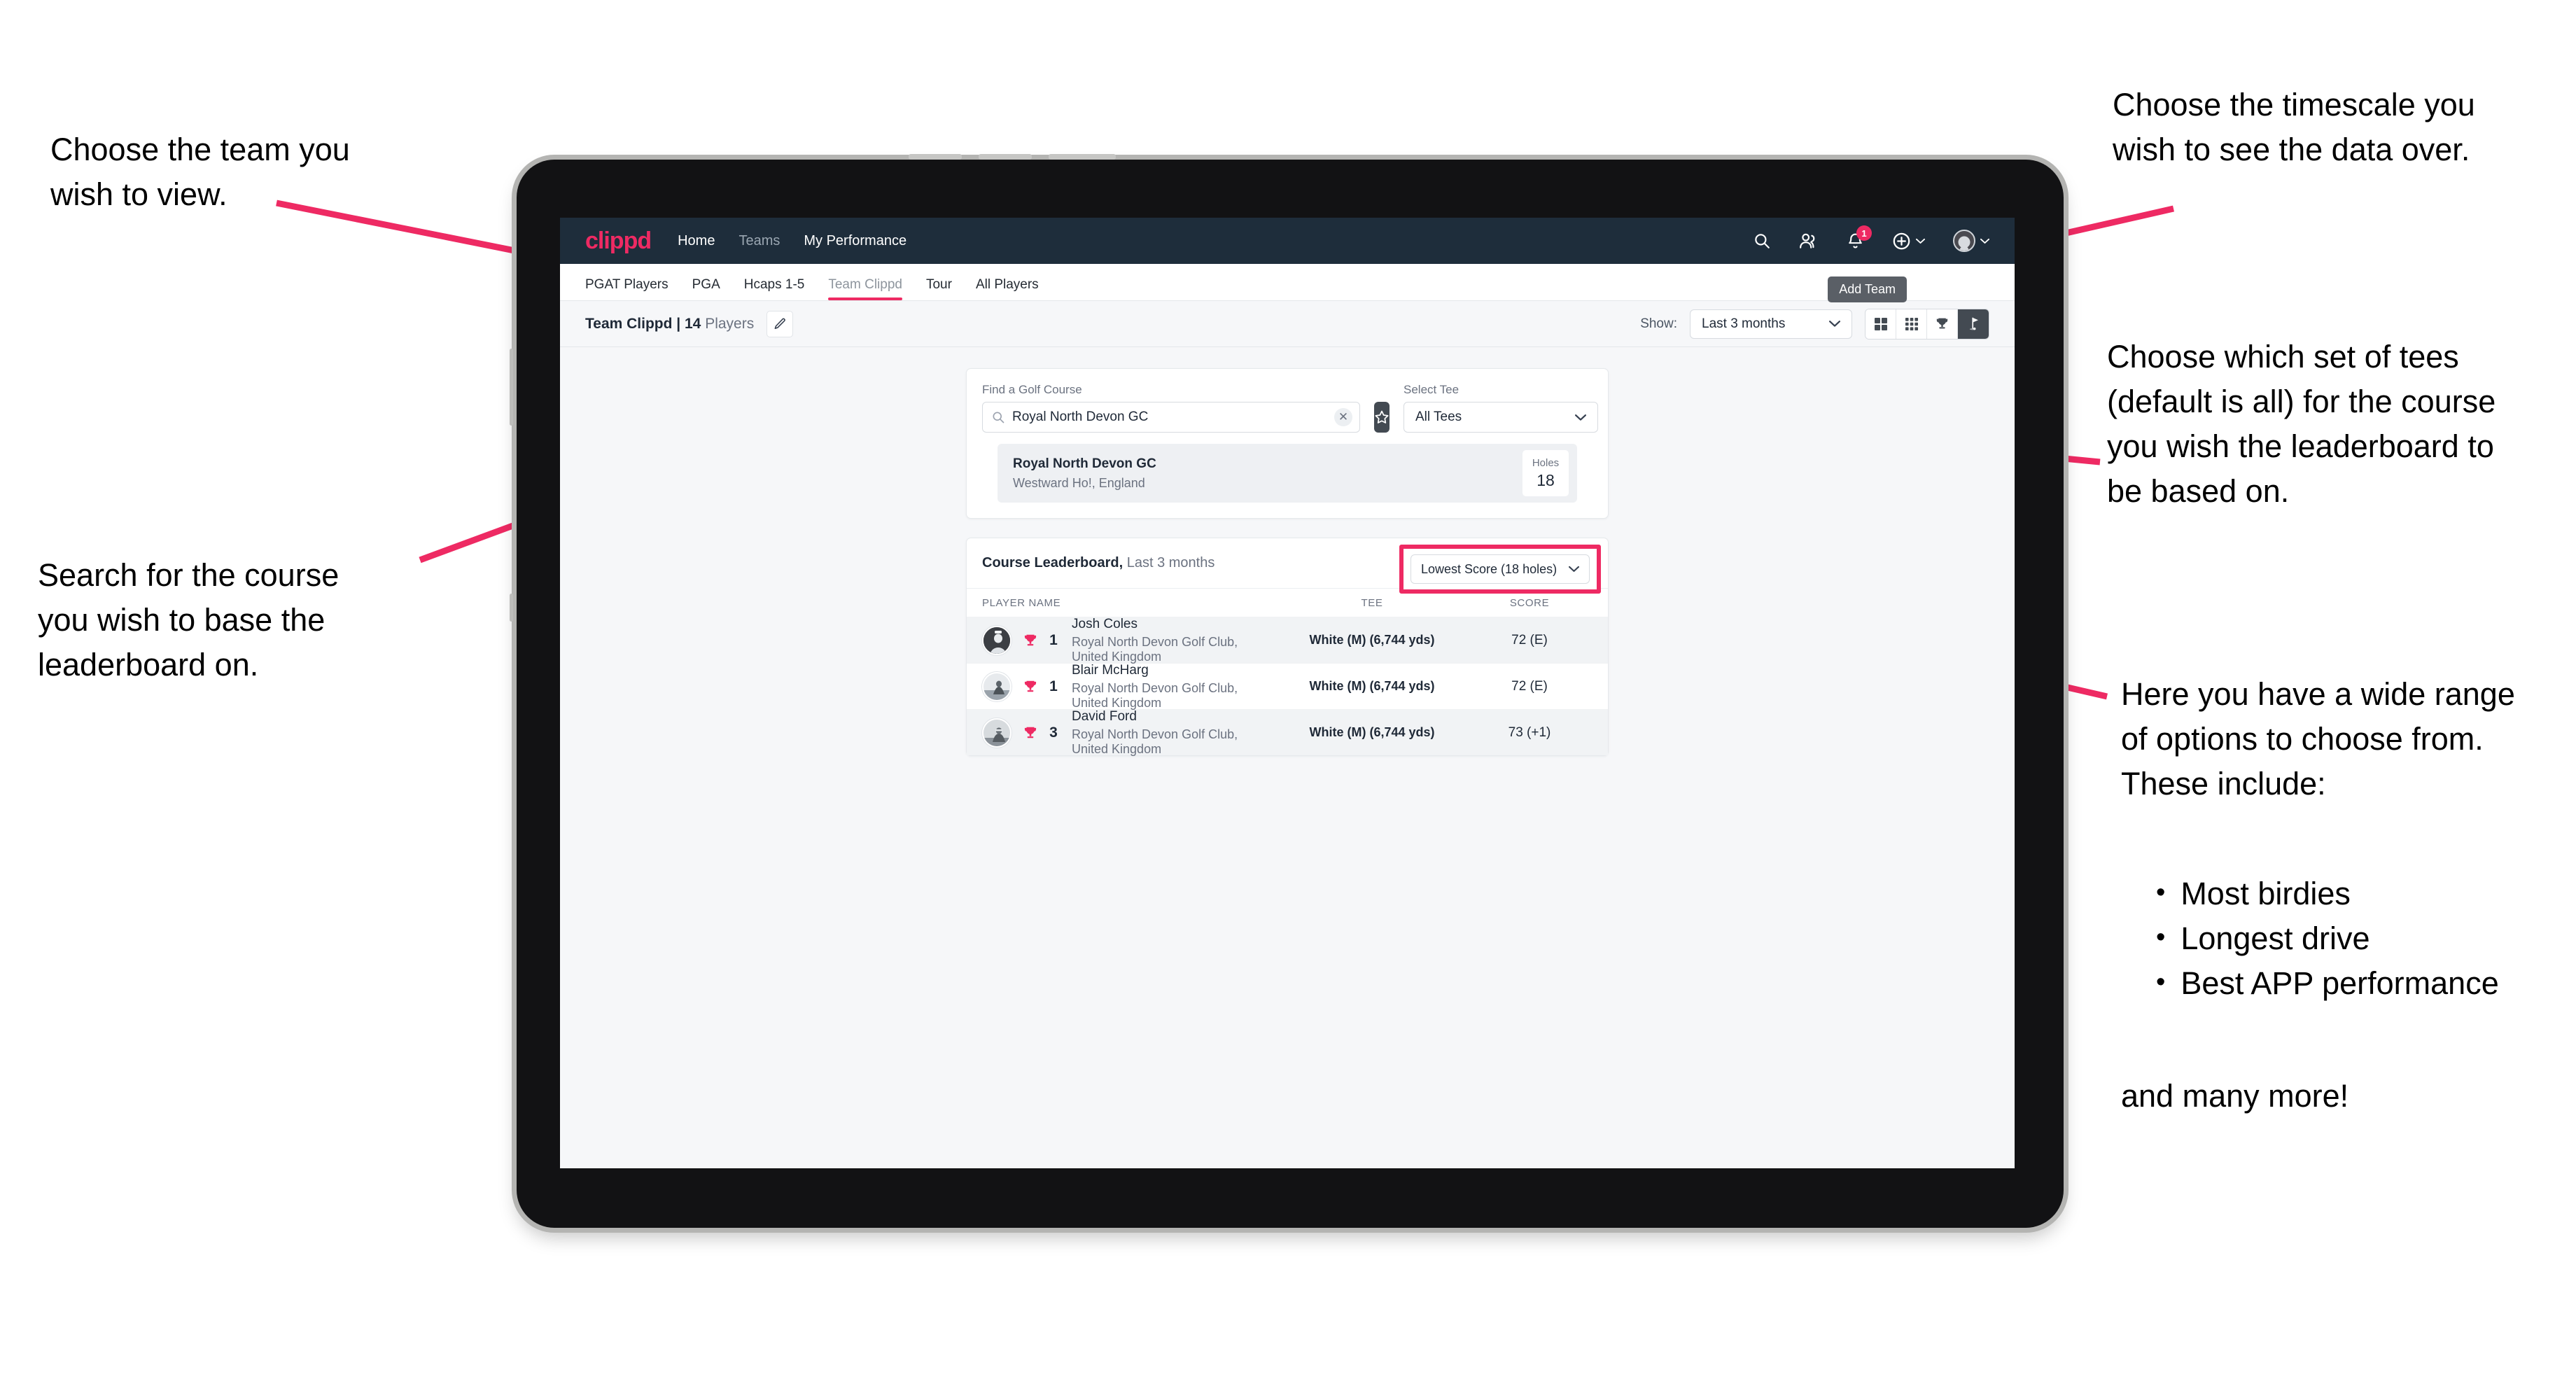  What do you see at coordinates (1809, 241) in the screenshot?
I see `people-icon` at bounding box center [1809, 241].